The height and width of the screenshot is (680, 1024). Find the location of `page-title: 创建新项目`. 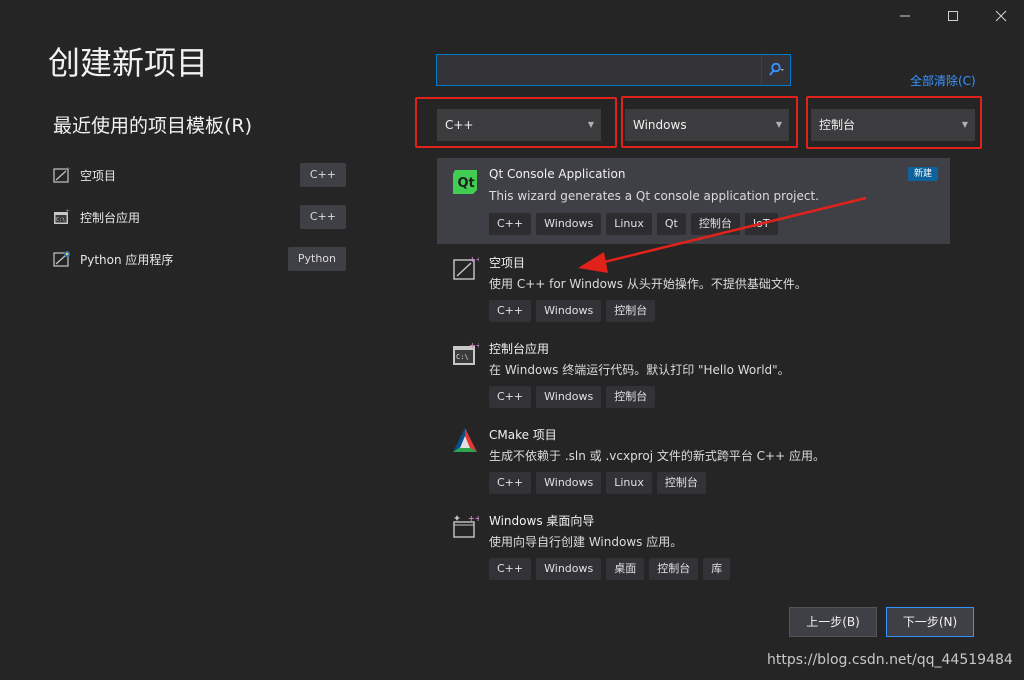

page-title: 创建新项目 is located at coordinates (128, 63).